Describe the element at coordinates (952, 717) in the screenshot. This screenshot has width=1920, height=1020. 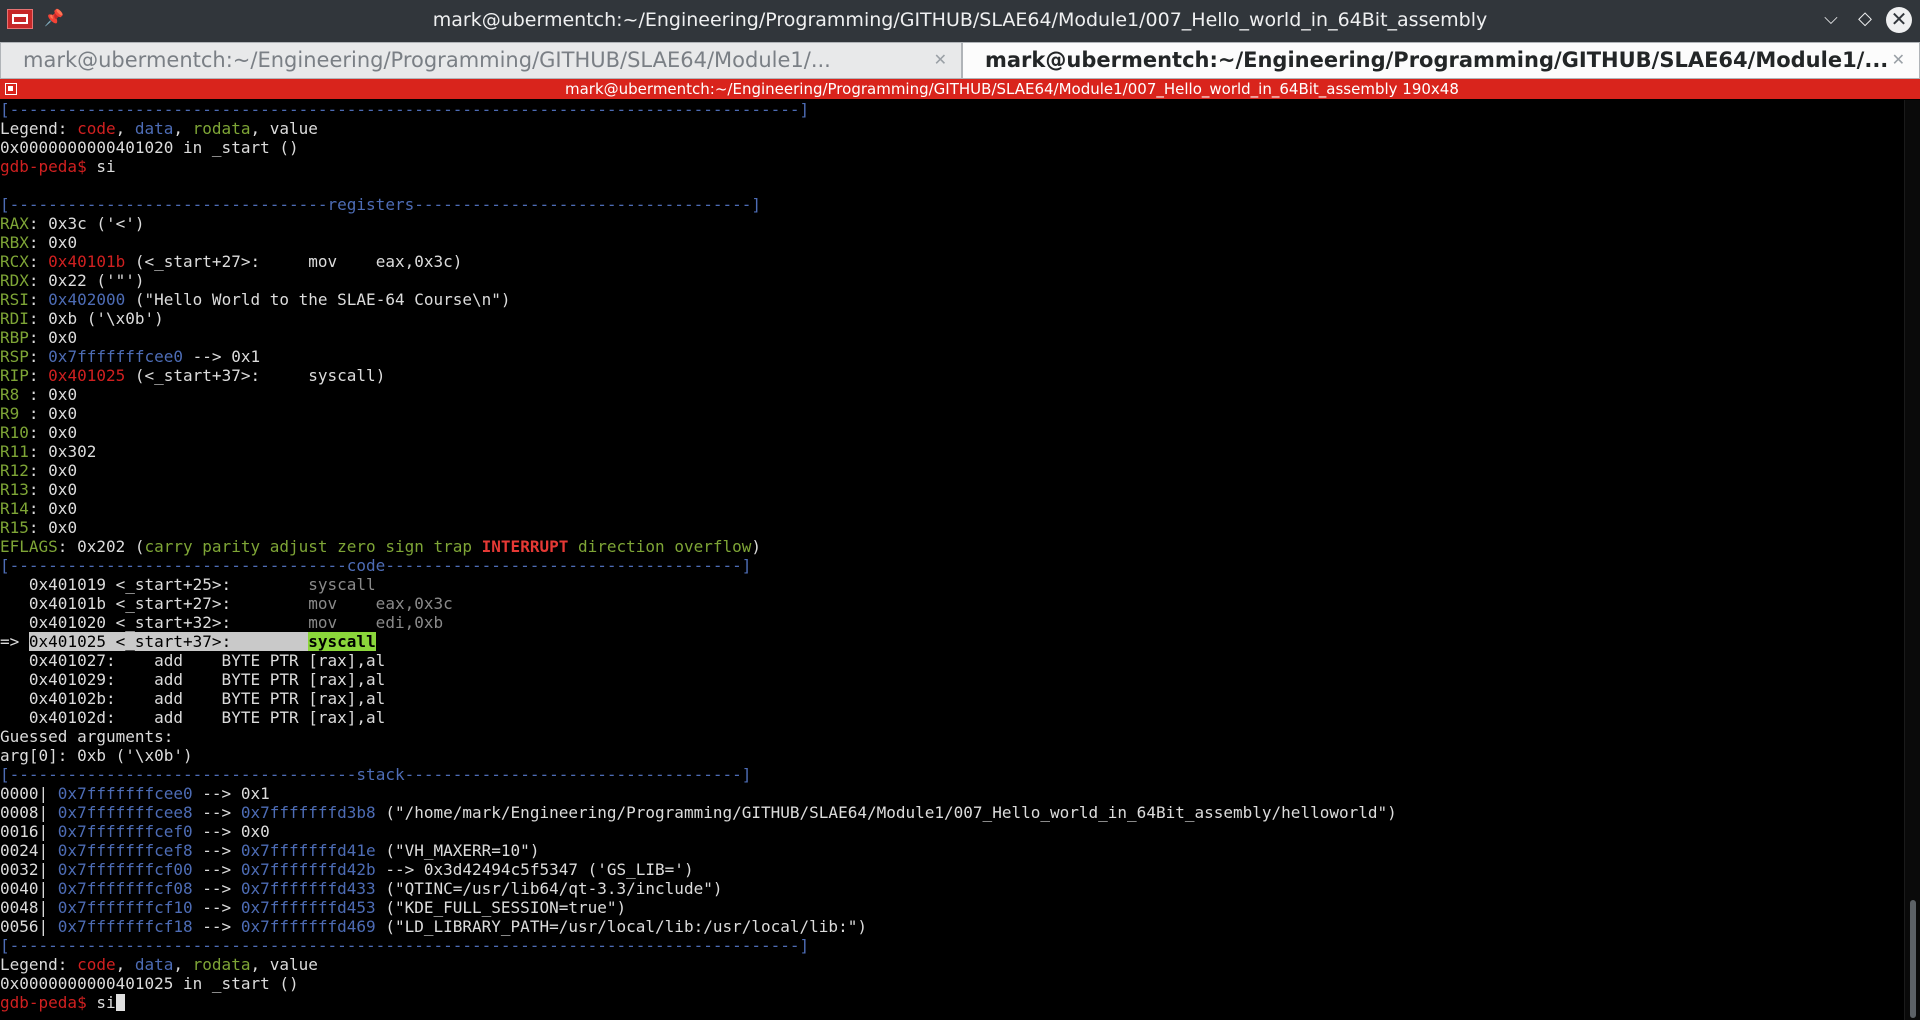
I see `terminal-line: 0x40102d: add BYTE PTR [rax],al` at that location.